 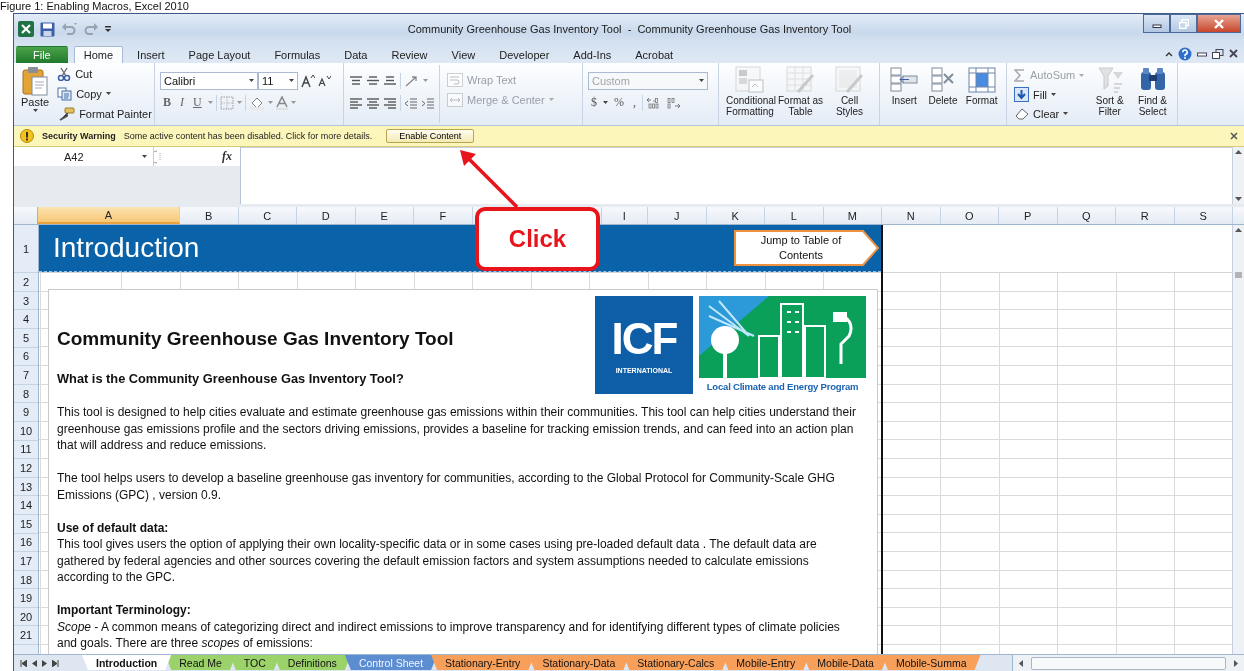 I want to click on ribbon-button: Clear, so click(x=1049, y=114).